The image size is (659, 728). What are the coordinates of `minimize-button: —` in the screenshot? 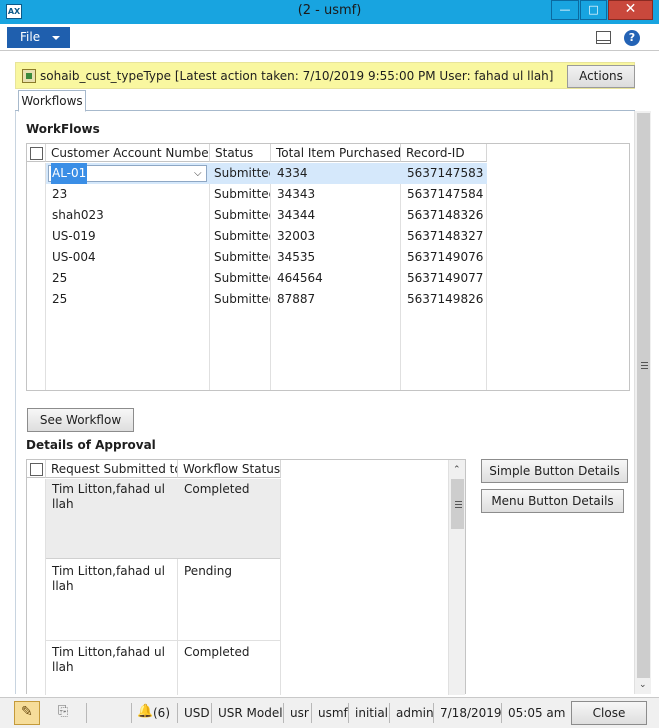 It's located at (565, 10).